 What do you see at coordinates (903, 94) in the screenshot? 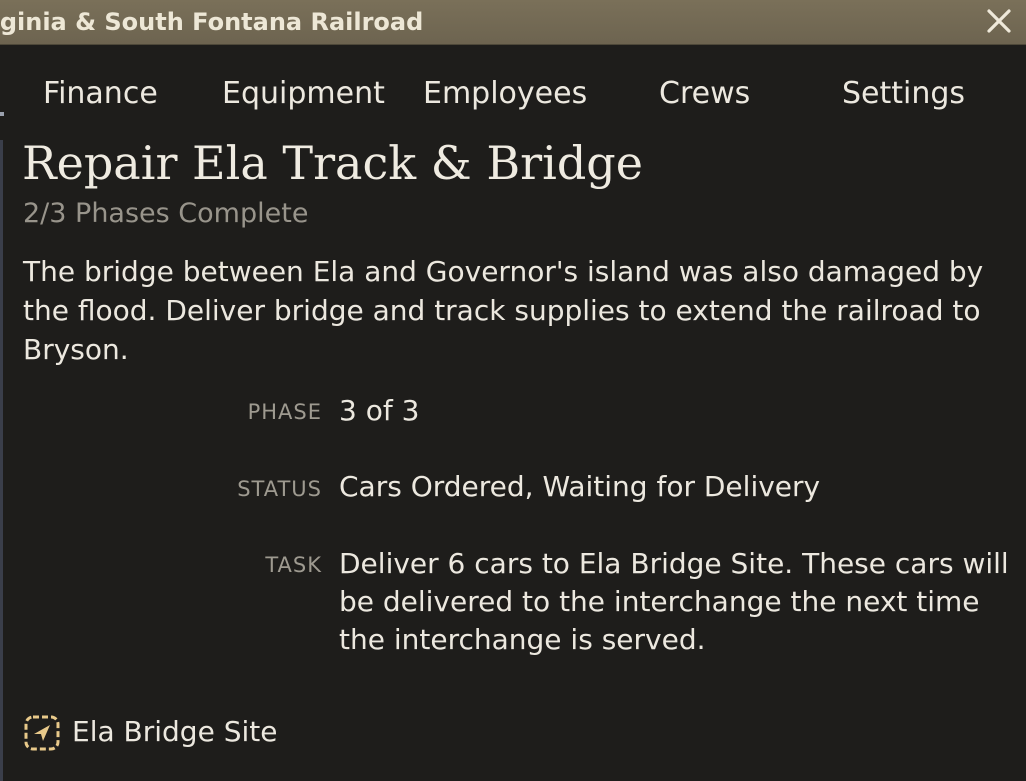
I see `tab-settings: Settings` at bounding box center [903, 94].